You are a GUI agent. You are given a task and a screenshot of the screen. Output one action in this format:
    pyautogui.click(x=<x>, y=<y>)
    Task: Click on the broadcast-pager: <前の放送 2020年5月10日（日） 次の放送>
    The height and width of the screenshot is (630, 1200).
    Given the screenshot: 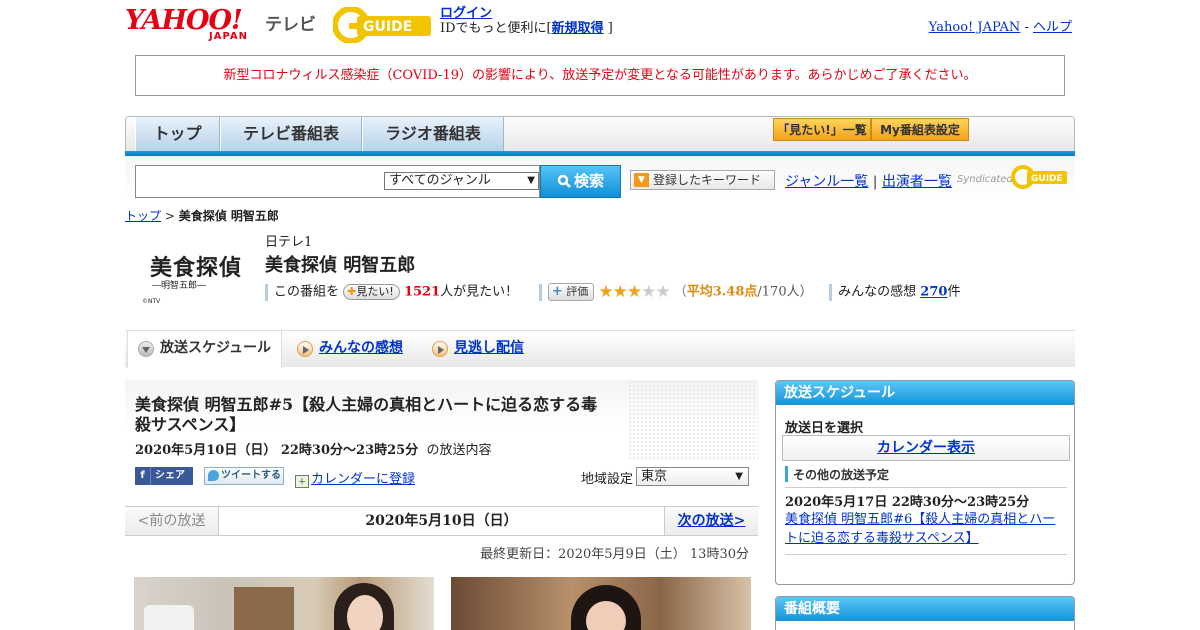 What is the action you would take?
    pyautogui.click(x=441, y=521)
    